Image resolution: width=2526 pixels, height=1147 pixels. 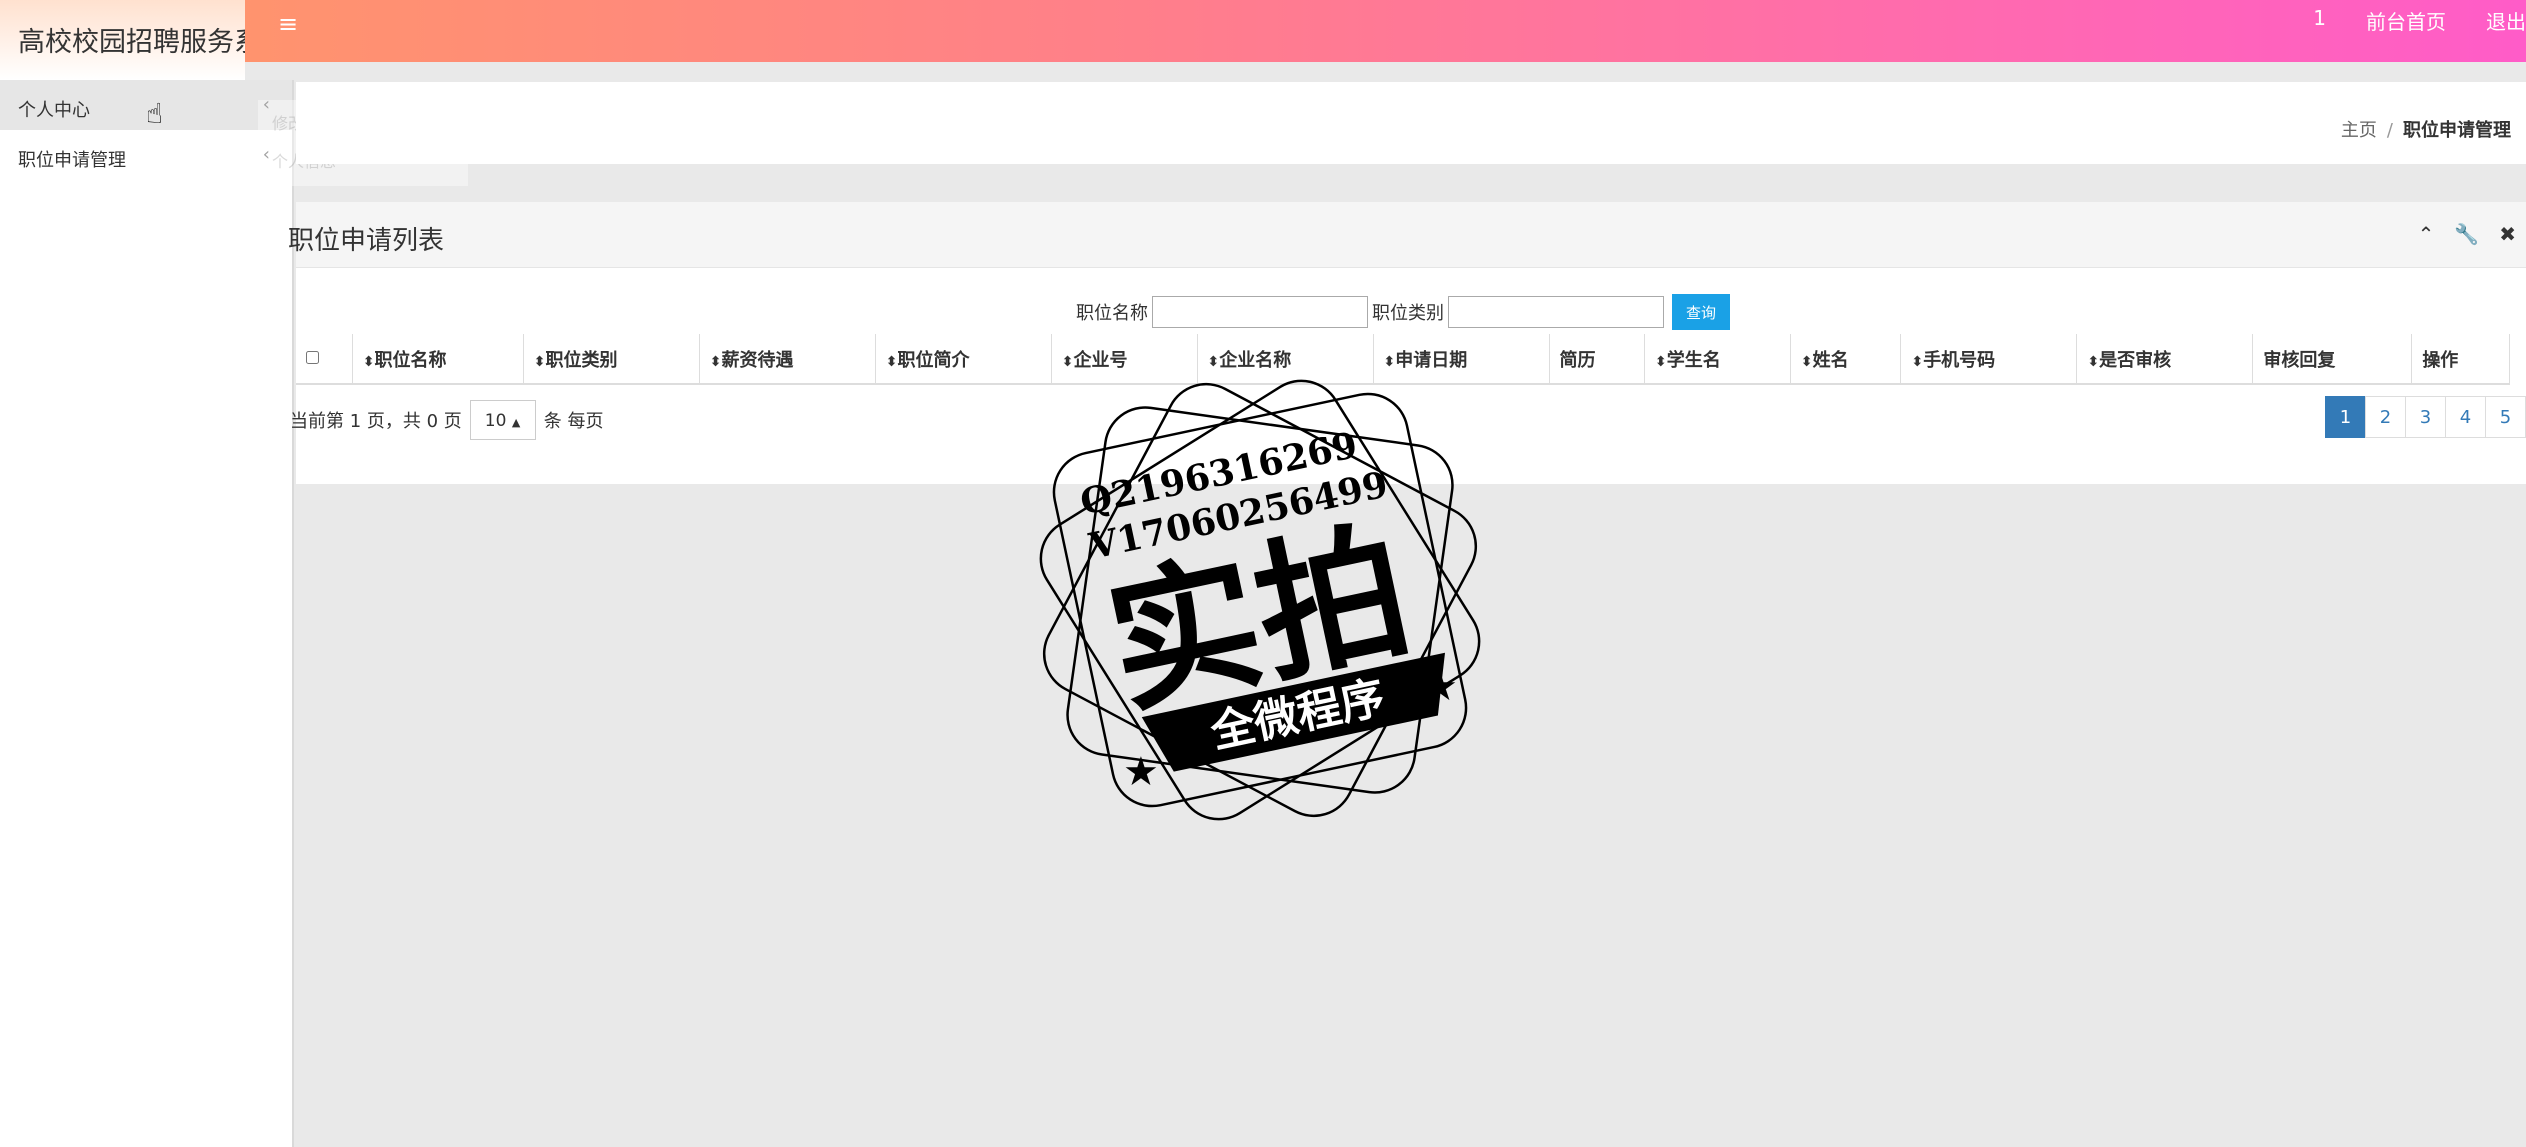 What do you see at coordinates (324, 359) in the screenshot?
I see `select-all-header` at bounding box center [324, 359].